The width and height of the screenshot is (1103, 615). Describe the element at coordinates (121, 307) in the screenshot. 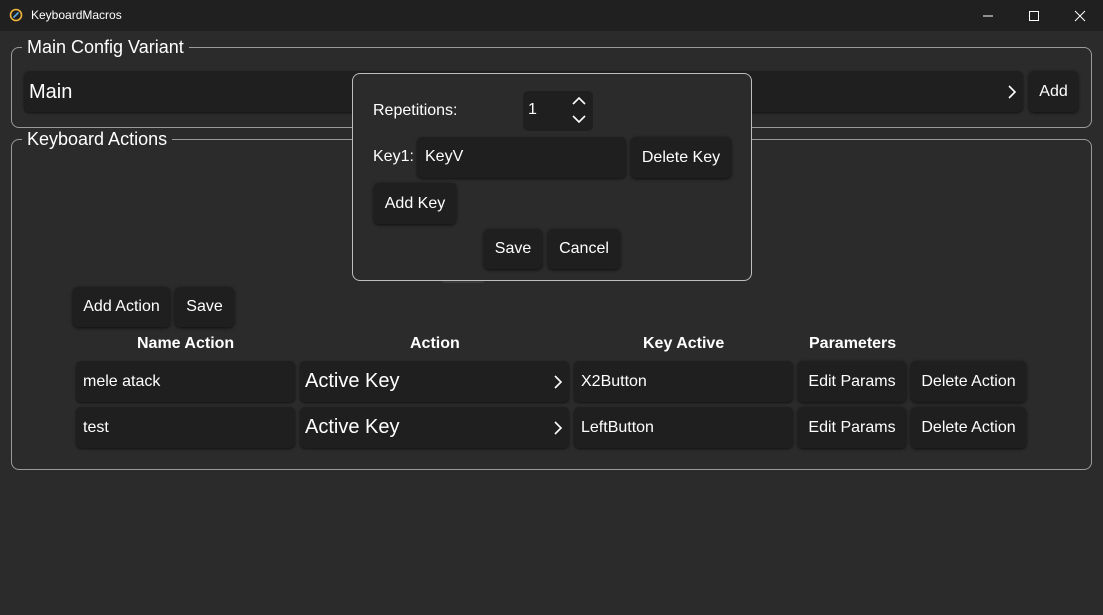

I see `add-action-button: Add Action` at that location.